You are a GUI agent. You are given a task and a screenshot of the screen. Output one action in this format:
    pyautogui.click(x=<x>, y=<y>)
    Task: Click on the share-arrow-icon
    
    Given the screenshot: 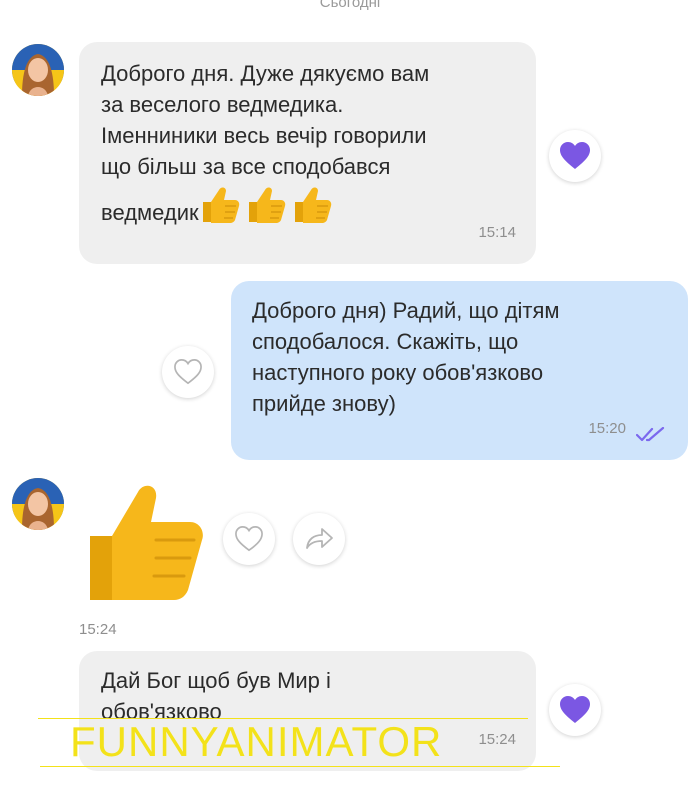 What is the action you would take?
    pyautogui.click(x=319, y=538)
    